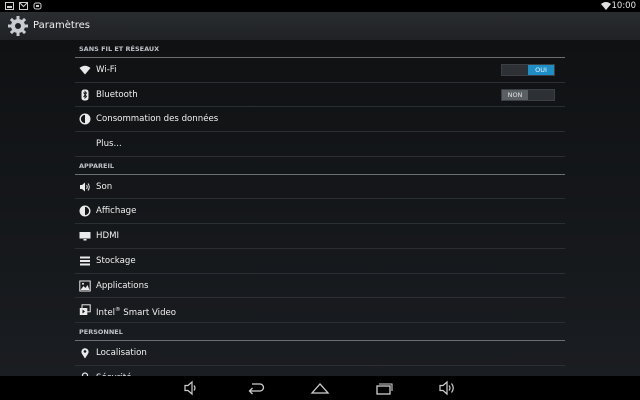 The width and height of the screenshot is (640, 400). What do you see at coordinates (320, 353) in the screenshot?
I see `setting-item-location: Localisation` at bounding box center [320, 353].